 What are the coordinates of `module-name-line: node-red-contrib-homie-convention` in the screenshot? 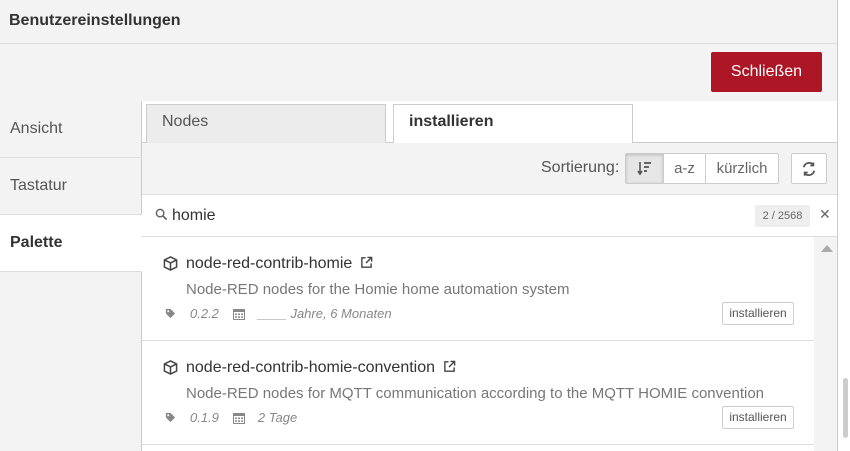 It's located at (321, 368).